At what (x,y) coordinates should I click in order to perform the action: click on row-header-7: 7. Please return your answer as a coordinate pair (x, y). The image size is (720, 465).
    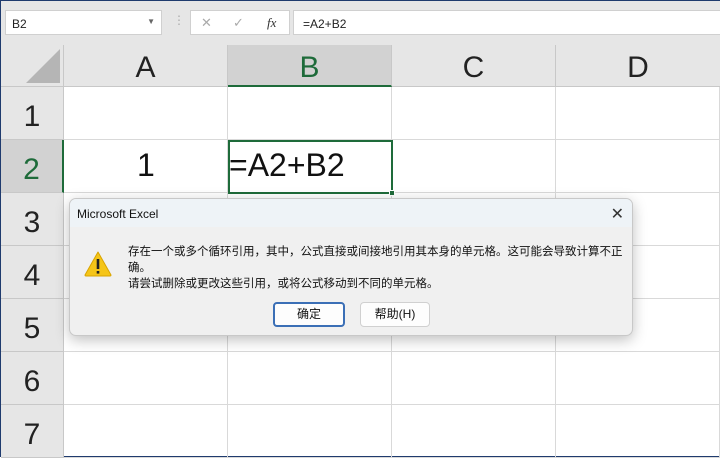
    Looking at the image, I should click on (32, 431).